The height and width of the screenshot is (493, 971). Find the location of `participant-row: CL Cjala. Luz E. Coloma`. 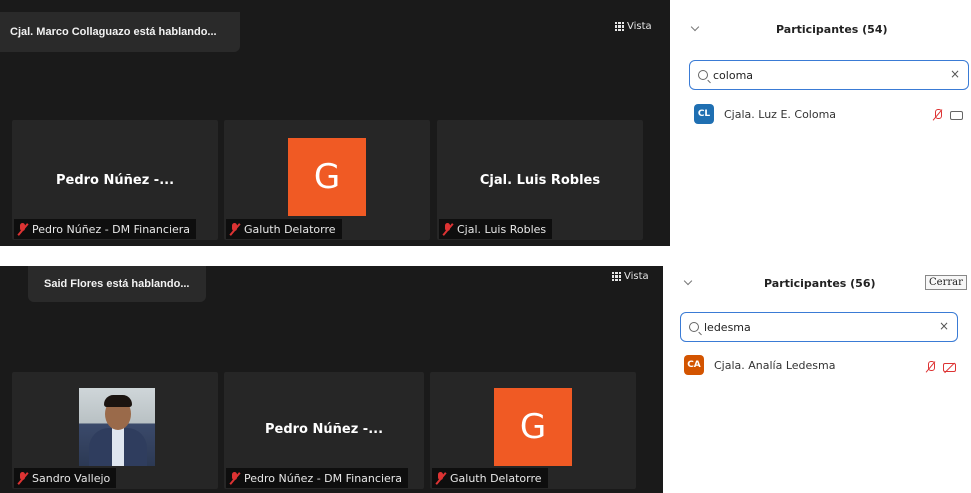

participant-row: CL Cjala. Luz E. Coloma is located at coordinates (765, 114).